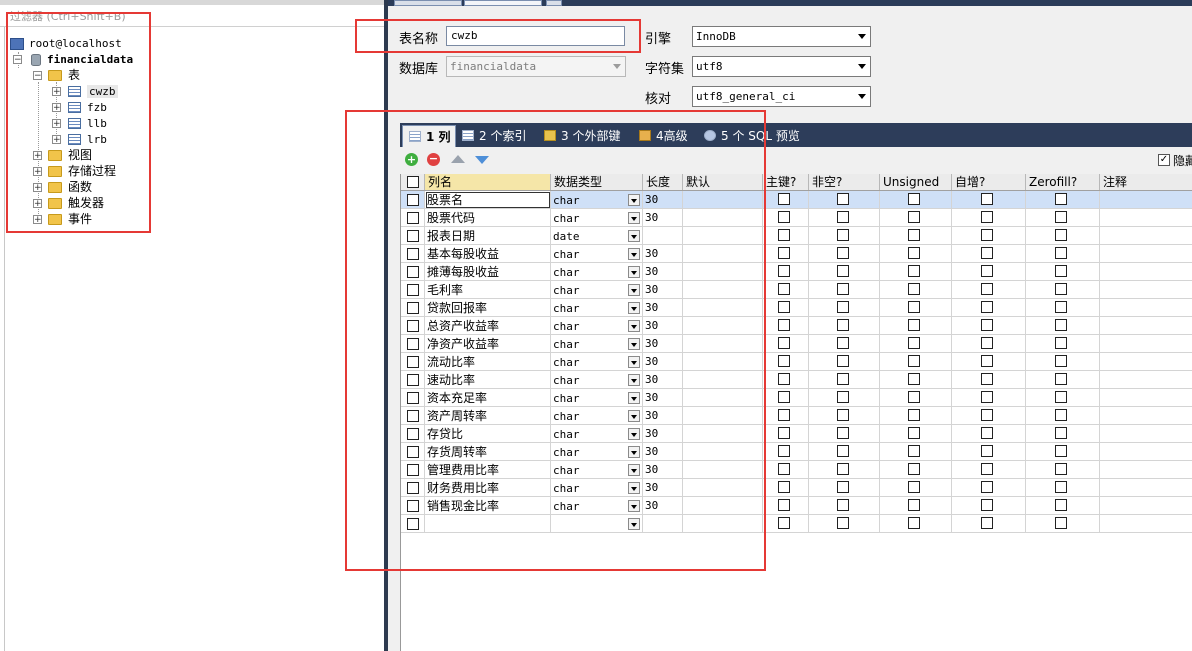 The image size is (1192, 651). Describe the element at coordinates (796, 290) in the screenshot. I see `table-row: 毛利率 char 30` at that location.